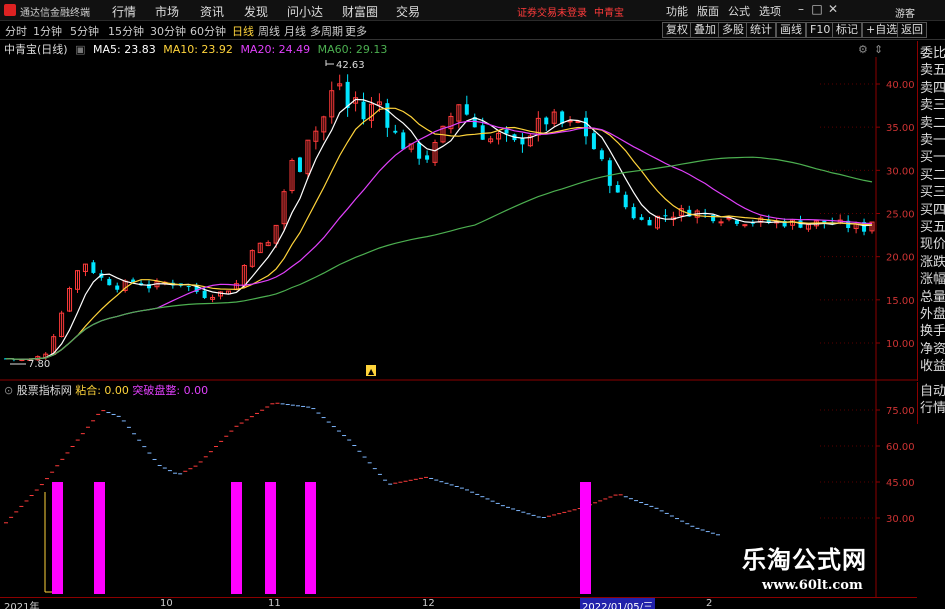  I want to click on quote-field-18: 收益, so click(932, 367).